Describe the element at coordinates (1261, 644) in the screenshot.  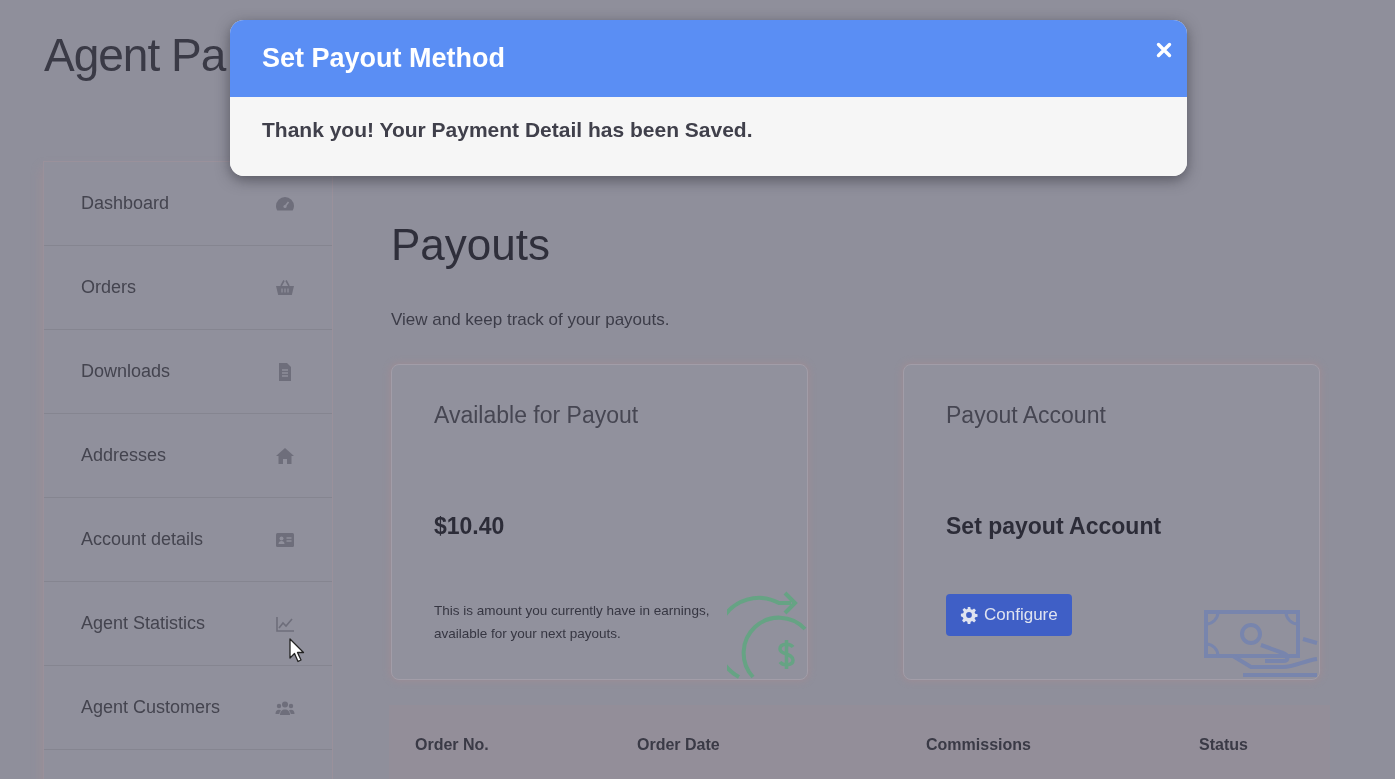
I see `cash-in-hand-icon` at that location.